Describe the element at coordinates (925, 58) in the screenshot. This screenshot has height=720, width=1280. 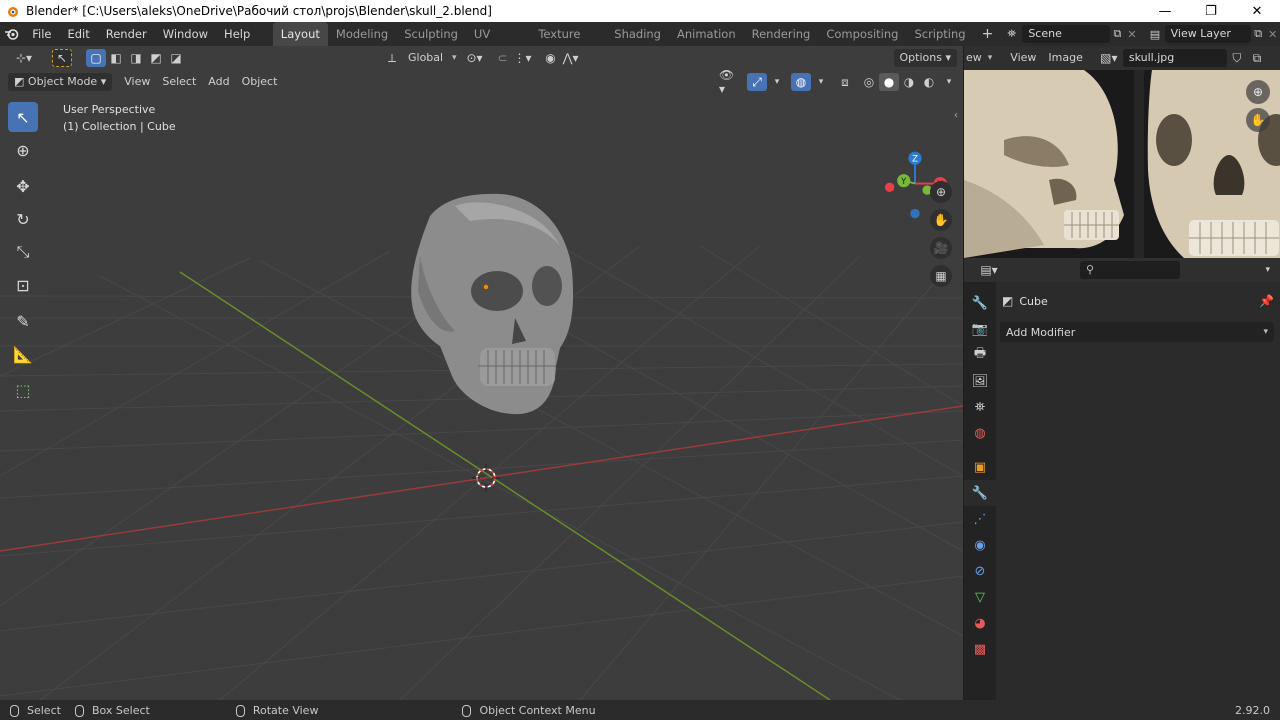
I see `options-dropdown: Options ▾` at that location.